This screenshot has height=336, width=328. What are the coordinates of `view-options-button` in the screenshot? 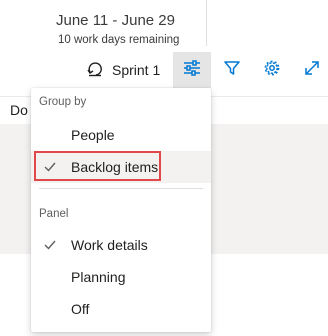 It's located at (192, 70).